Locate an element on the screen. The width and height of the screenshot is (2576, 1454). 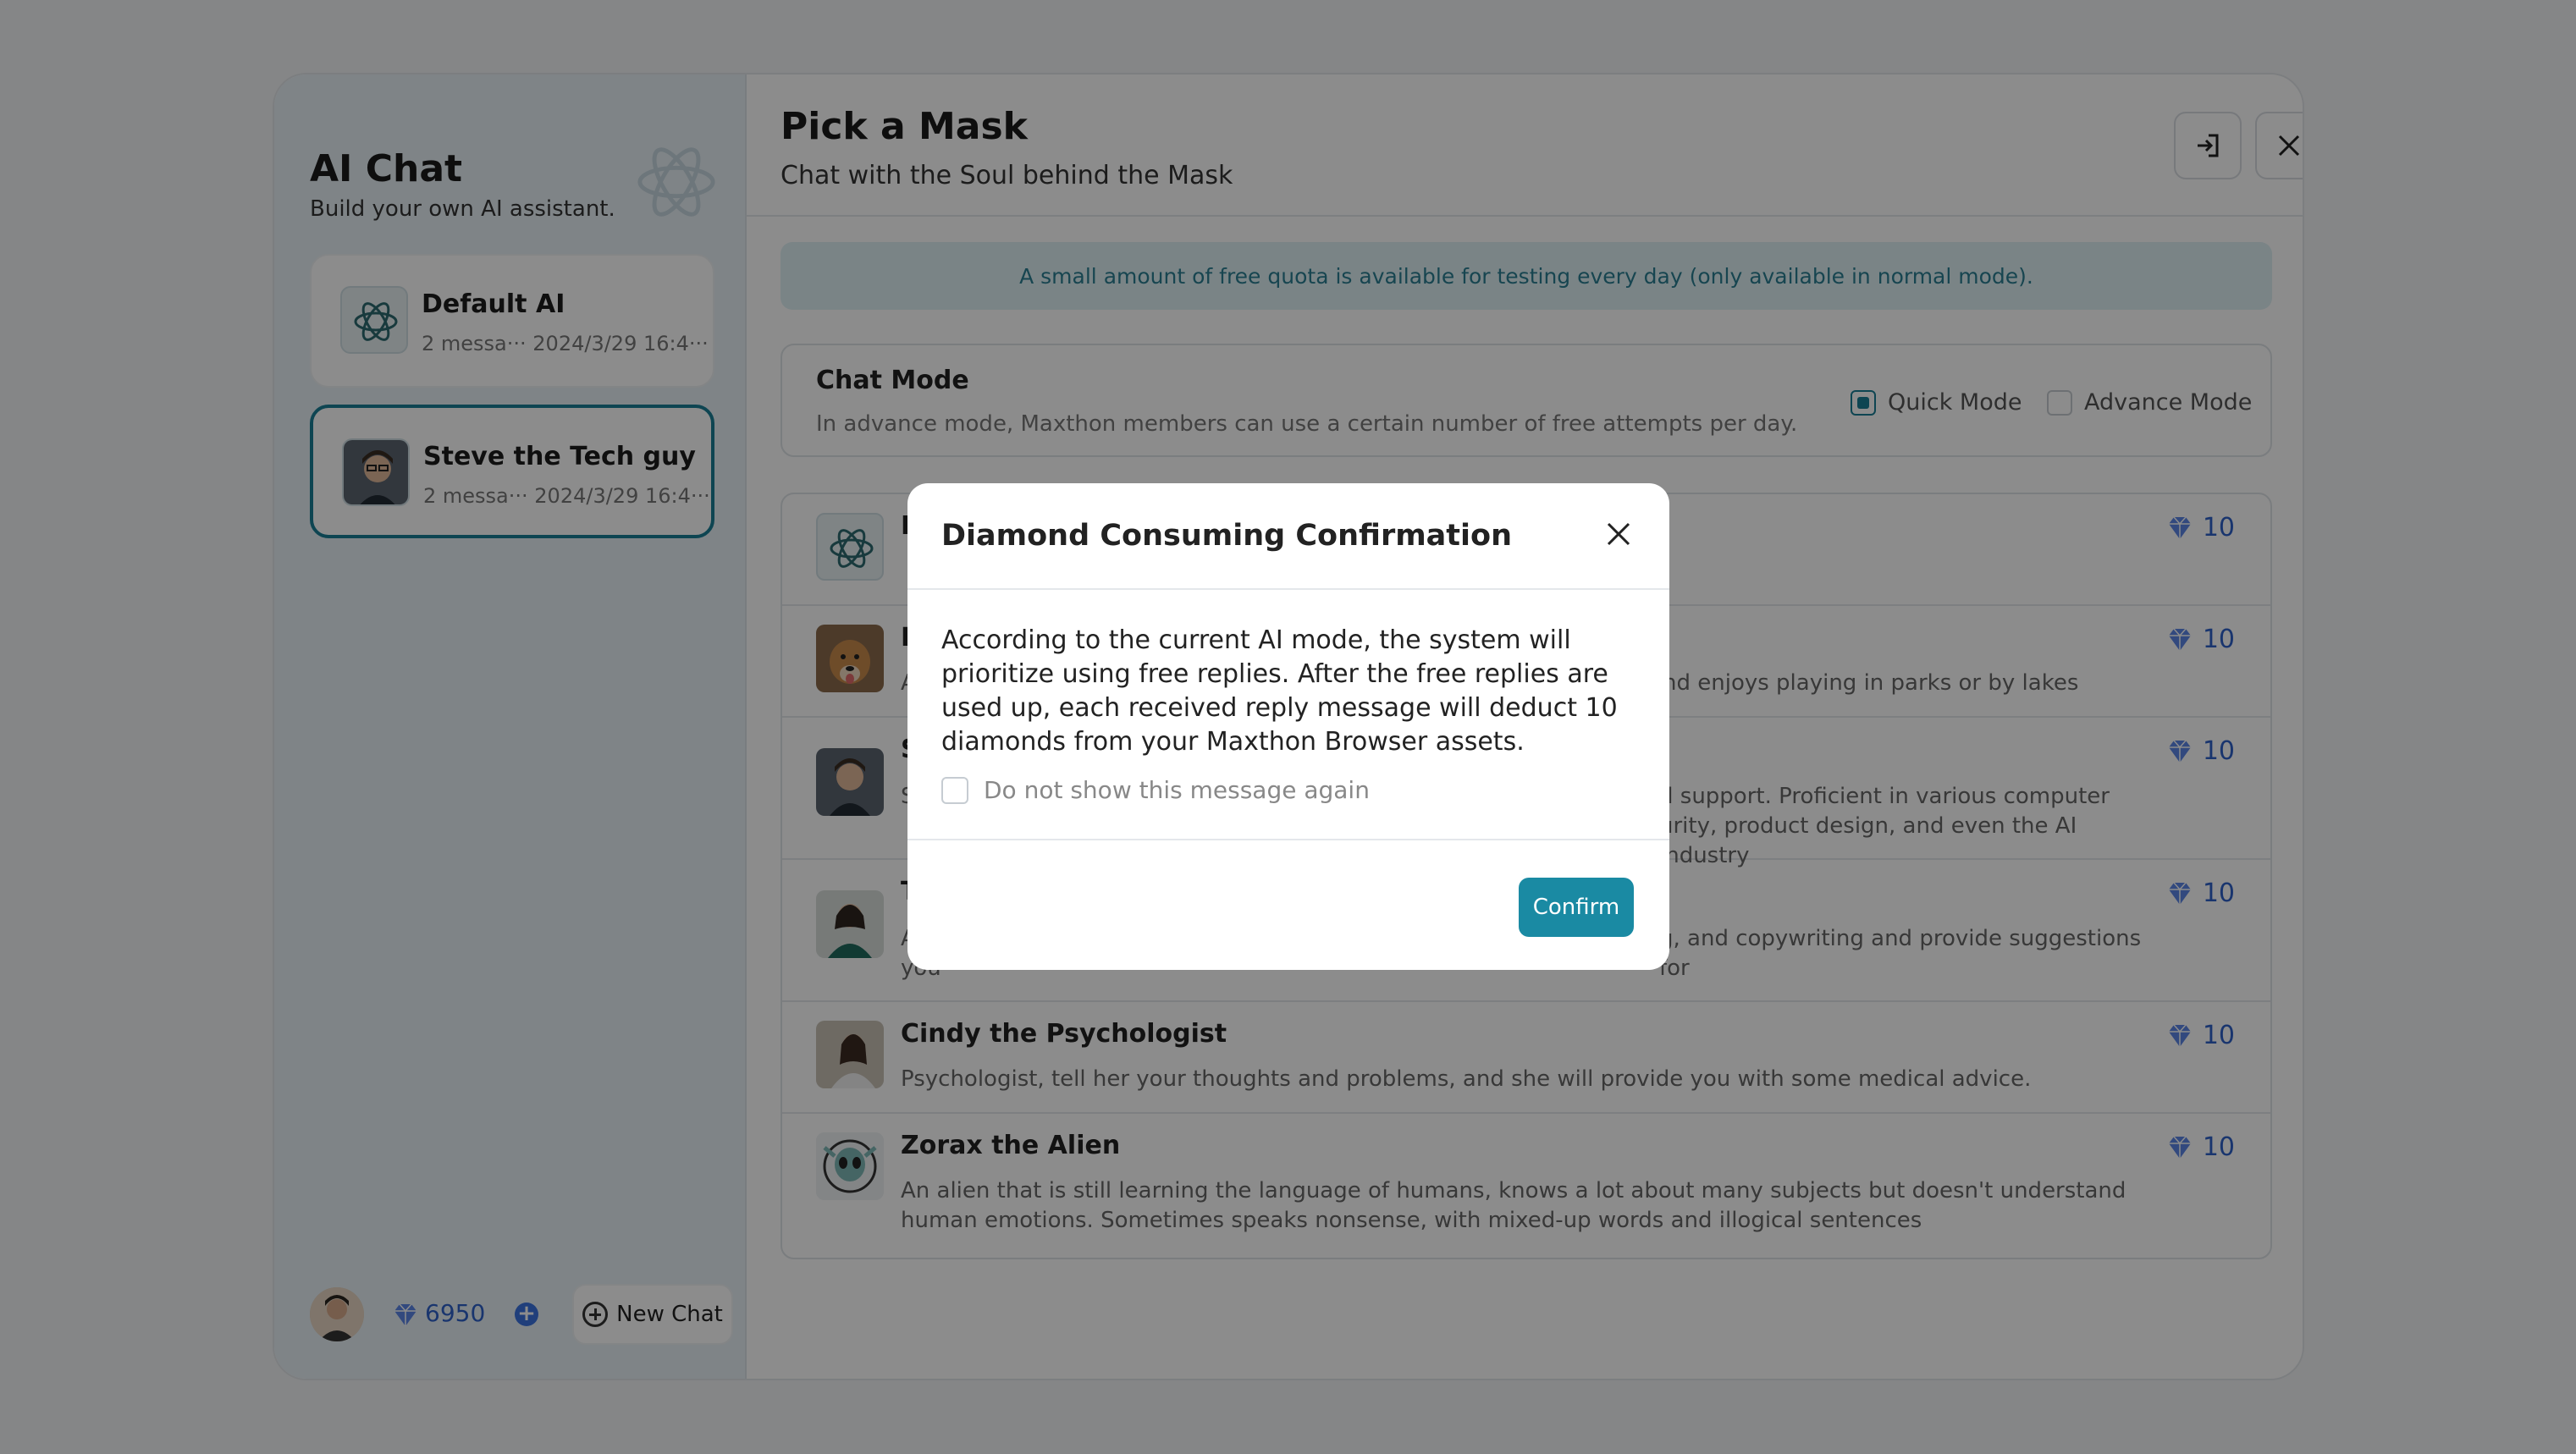
do-not-show-label: Do not show this message again is located at coordinates (1177, 790).